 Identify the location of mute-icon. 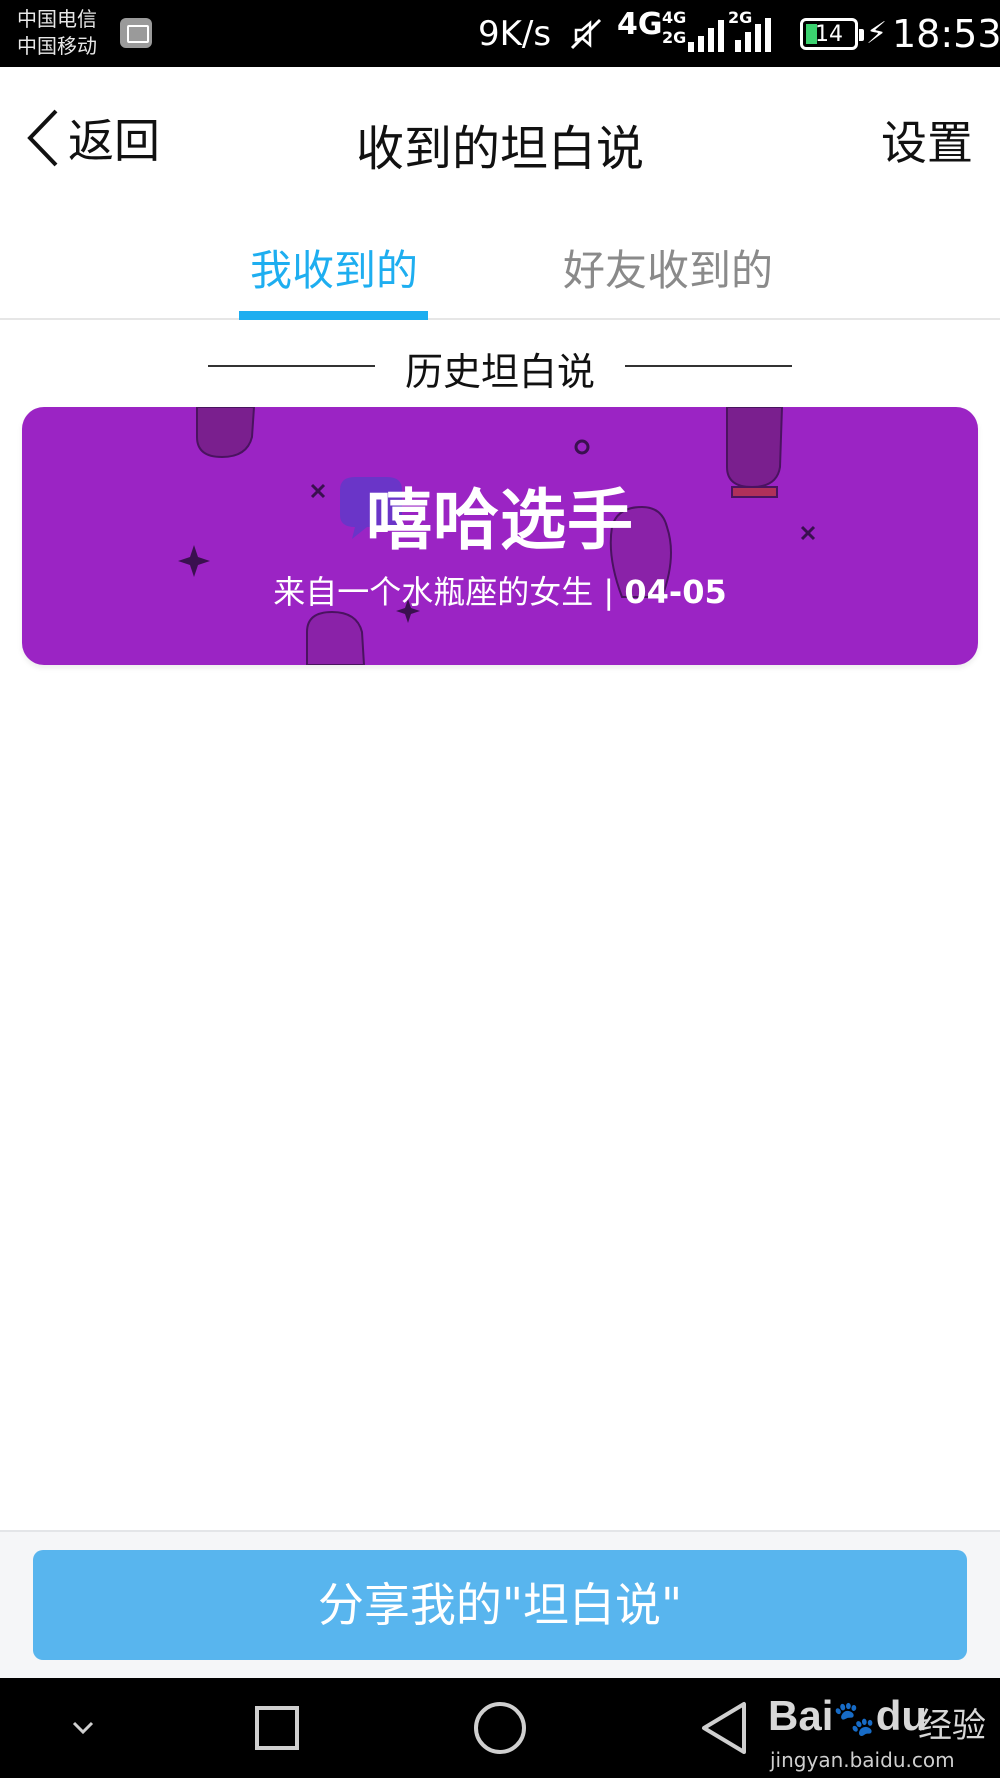
(586, 34).